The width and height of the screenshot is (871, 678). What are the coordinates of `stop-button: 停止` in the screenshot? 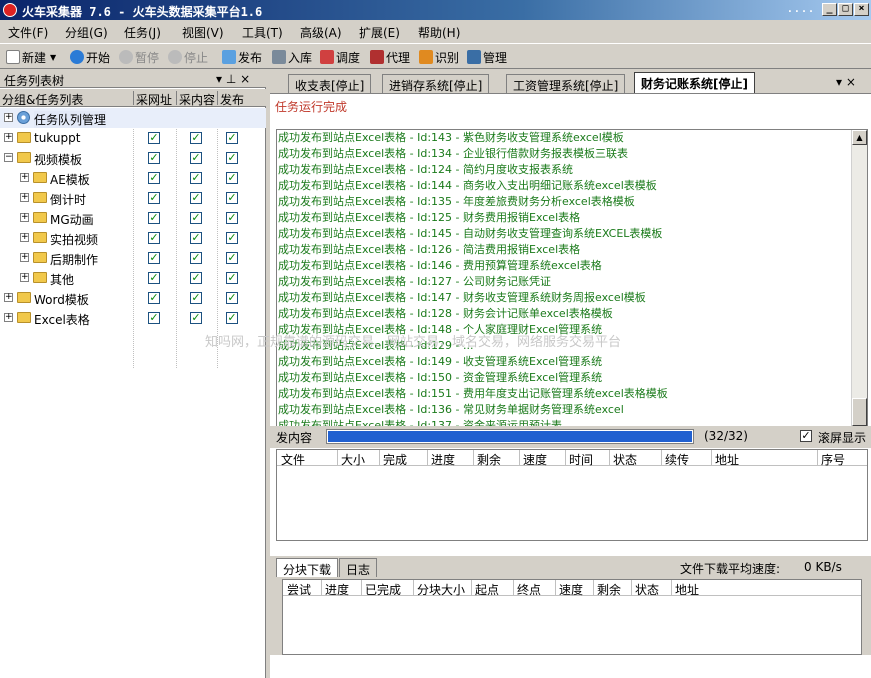 It's located at (188, 57).